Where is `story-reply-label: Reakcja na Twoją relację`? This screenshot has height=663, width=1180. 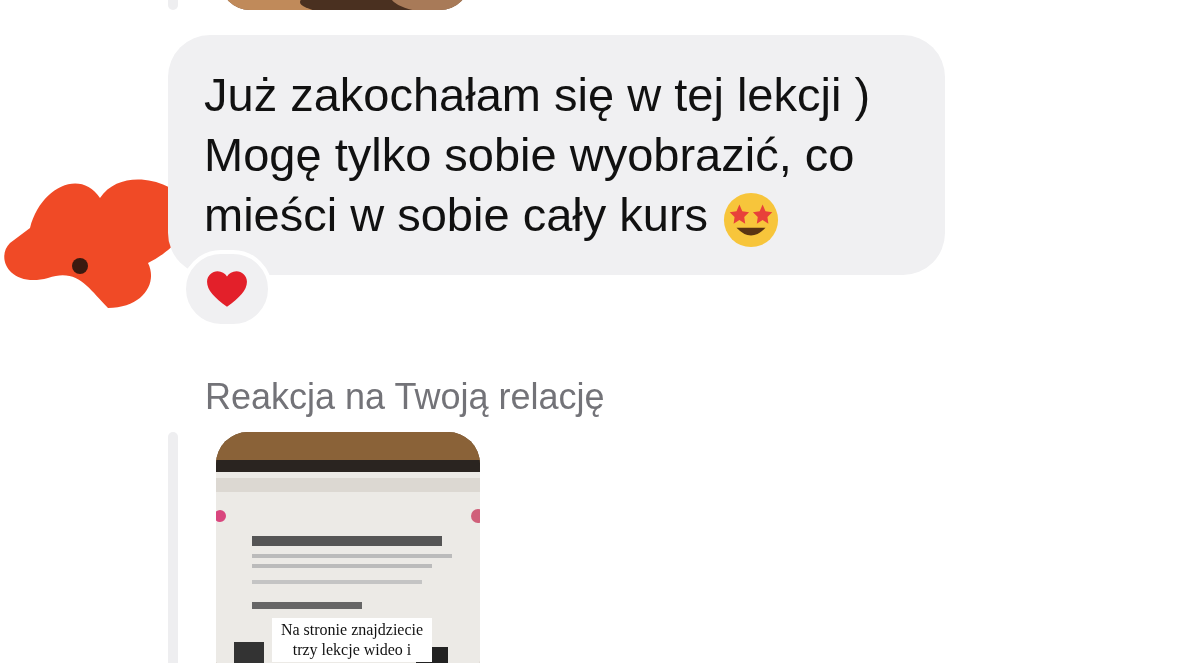
story-reply-label: Reakcja na Twoją relację is located at coordinates (405, 397).